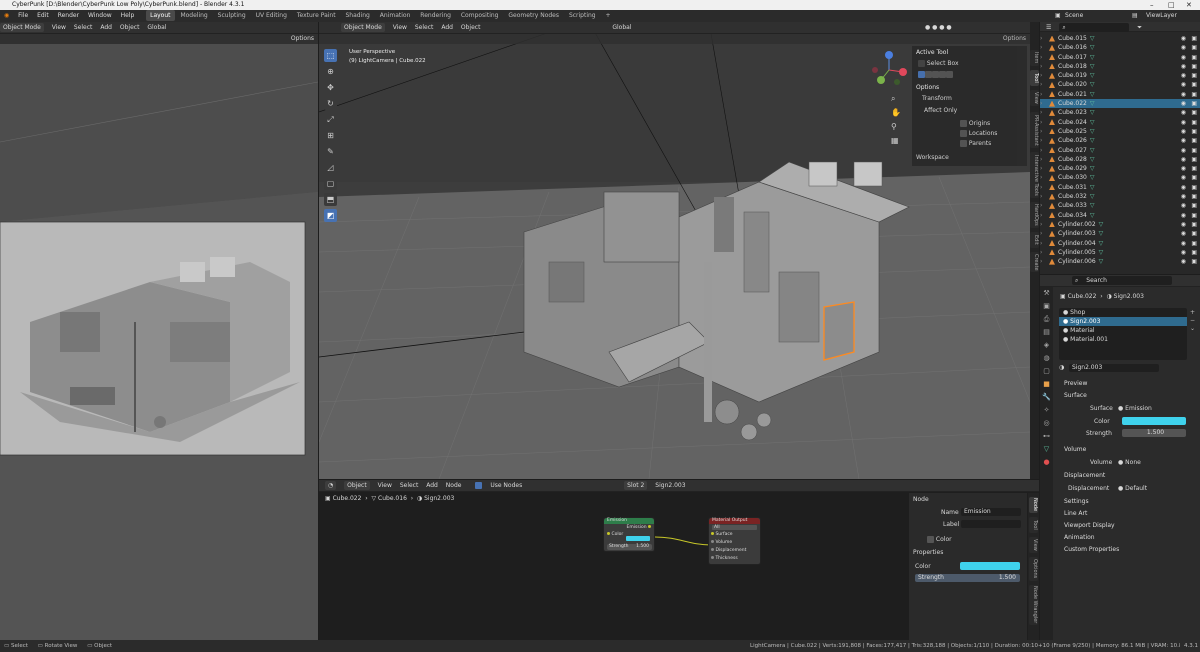 The image size is (1200, 652). I want to click on tab-geometry-nodes: Geometry Nodes, so click(533, 15).